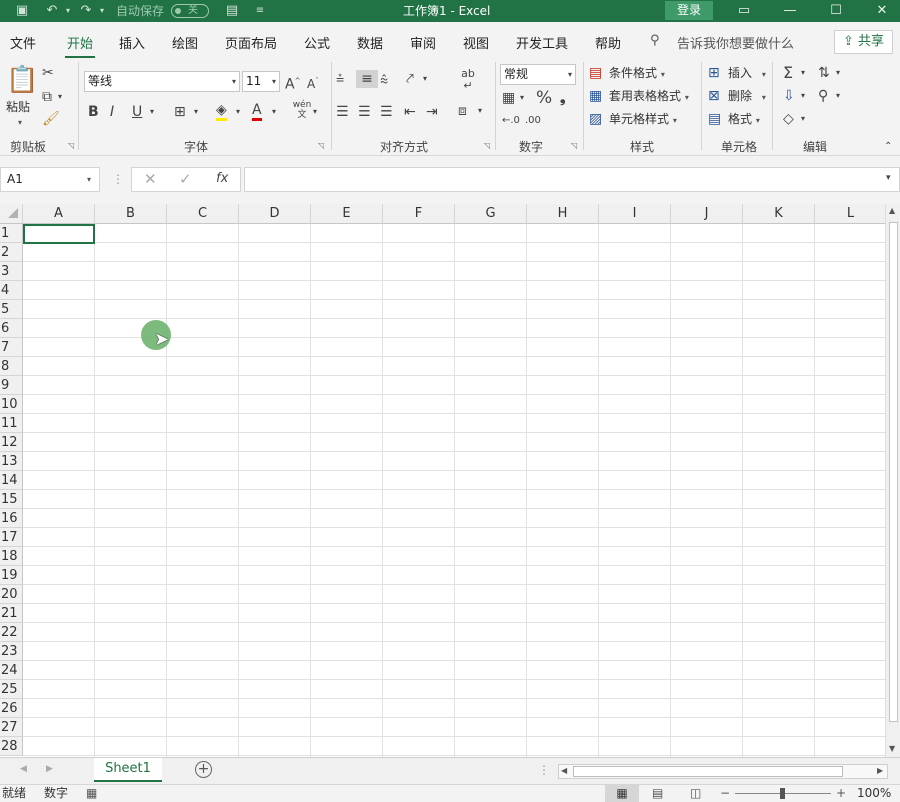  What do you see at coordinates (185, 42) in the screenshot?
I see `tab-draw: 绘图` at bounding box center [185, 42].